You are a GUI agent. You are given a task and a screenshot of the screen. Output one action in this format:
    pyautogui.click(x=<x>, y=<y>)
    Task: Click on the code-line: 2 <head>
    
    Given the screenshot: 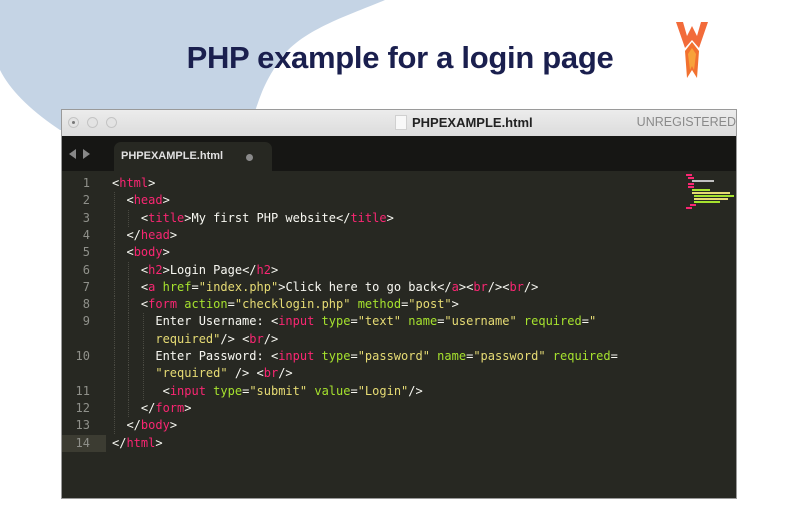 What is the action you would take?
    pyautogui.click(x=362, y=201)
    